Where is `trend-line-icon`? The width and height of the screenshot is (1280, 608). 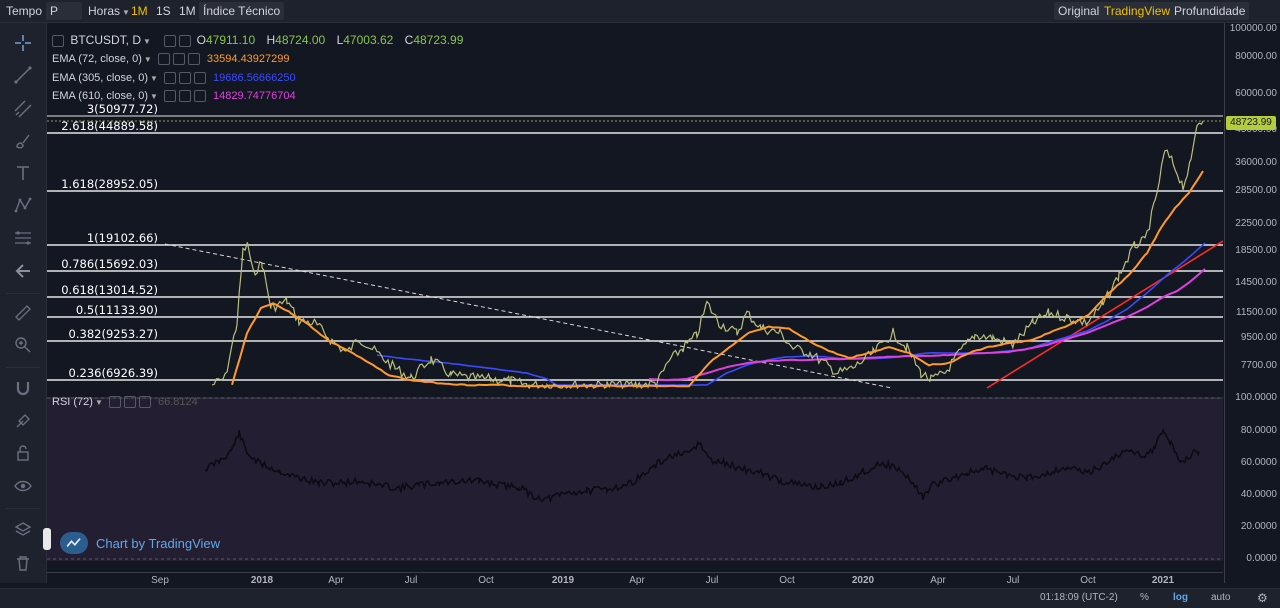
trend-line-icon is located at coordinates (23, 75).